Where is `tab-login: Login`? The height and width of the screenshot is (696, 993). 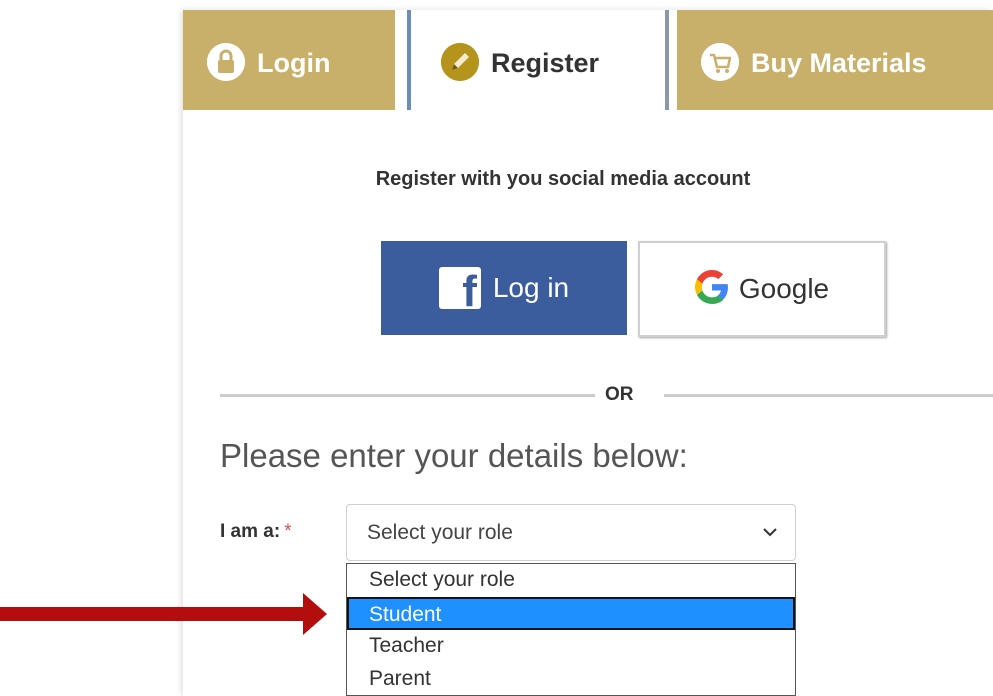 tab-login: Login is located at coordinates (289, 60).